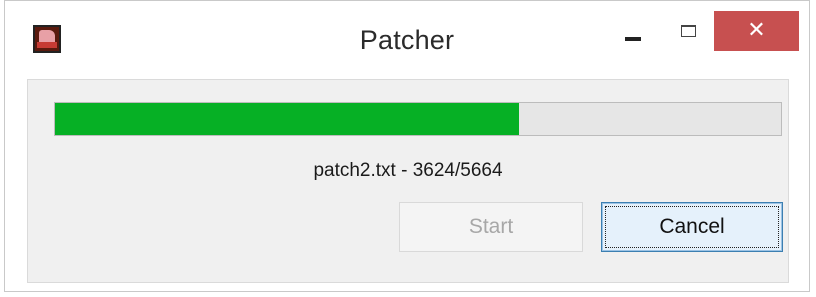  Describe the element at coordinates (632, 31) in the screenshot. I see `minimize-button` at that location.